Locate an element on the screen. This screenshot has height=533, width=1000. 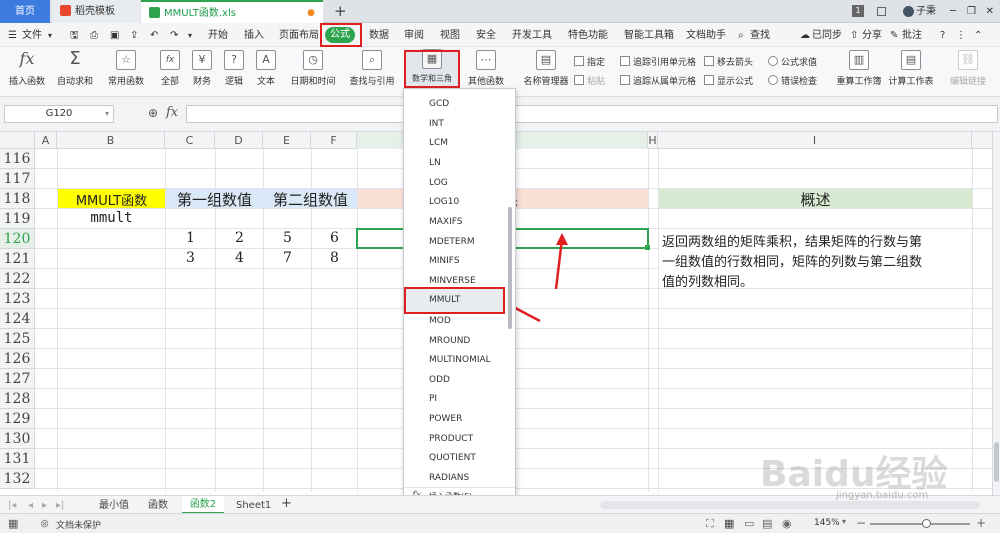
zoom-slider-knob is located at coordinates (926, 523).